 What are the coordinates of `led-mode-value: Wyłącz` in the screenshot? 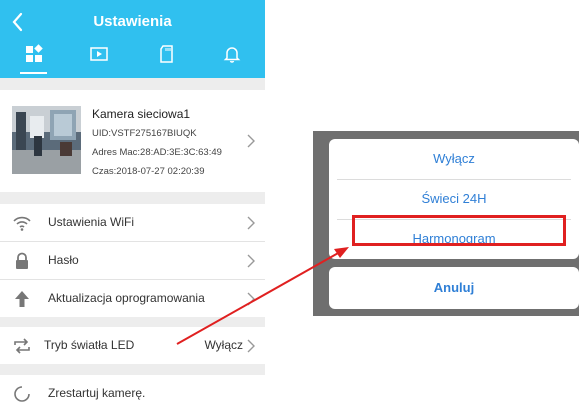 It's located at (223, 345).